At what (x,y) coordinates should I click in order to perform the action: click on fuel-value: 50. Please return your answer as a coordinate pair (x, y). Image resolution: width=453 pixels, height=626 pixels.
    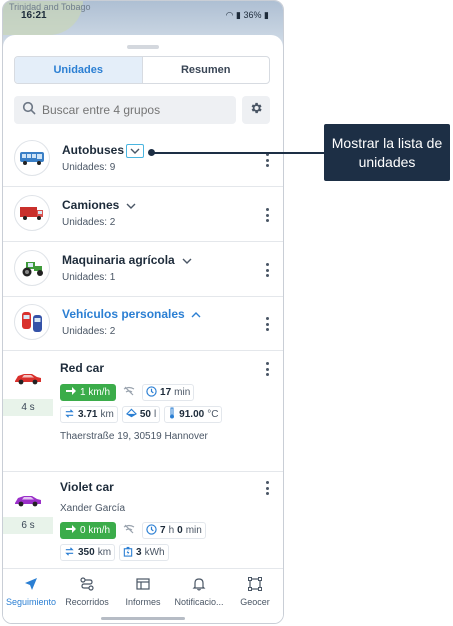
    Looking at the image, I should click on (145, 414).